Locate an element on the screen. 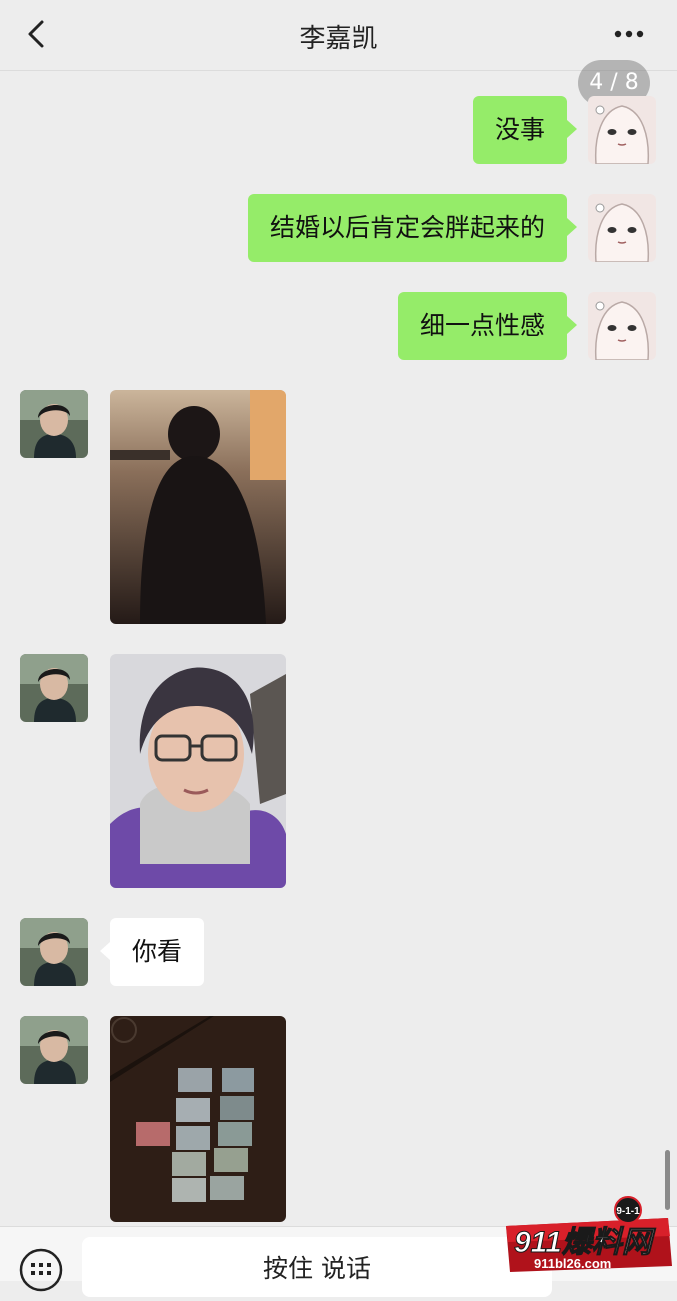  svg-text: 911bl26.com is located at coordinates (572, 1263).